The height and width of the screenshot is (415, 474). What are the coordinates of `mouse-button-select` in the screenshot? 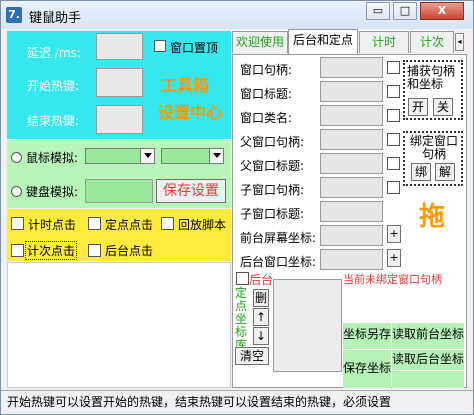 It's located at (120, 156).